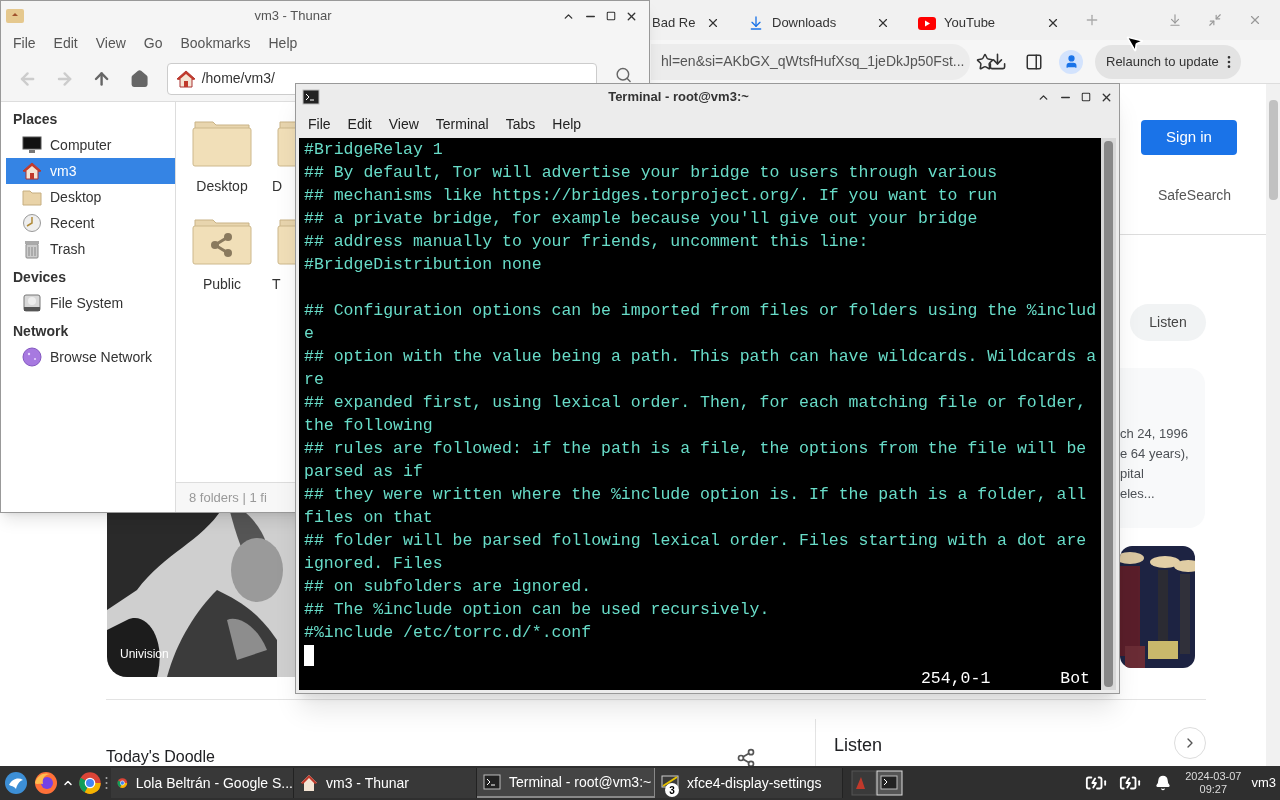  What do you see at coordinates (293, 16) in the screenshot?
I see `window-title: vm3 - Thunar` at bounding box center [293, 16].